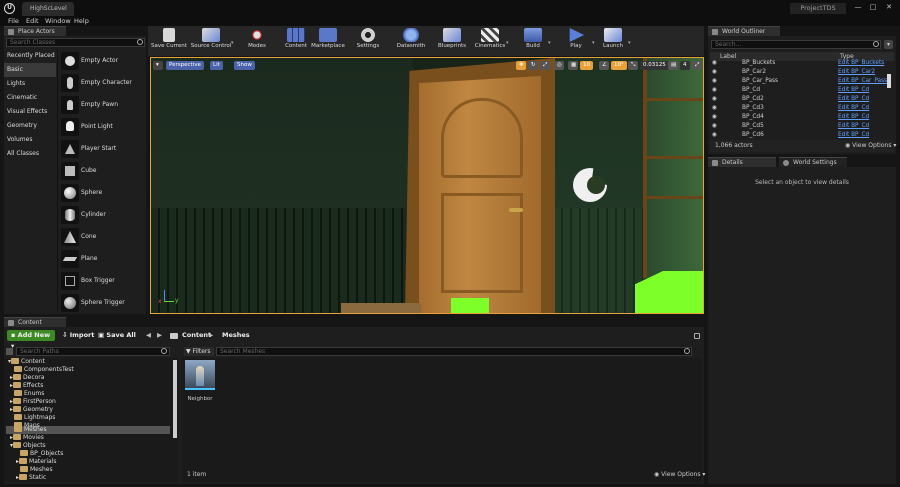 The width and height of the screenshot is (900, 487). Describe the element at coordinates (185, 65) in the screenshot. I see `perspective-button: Perspective` at that location.